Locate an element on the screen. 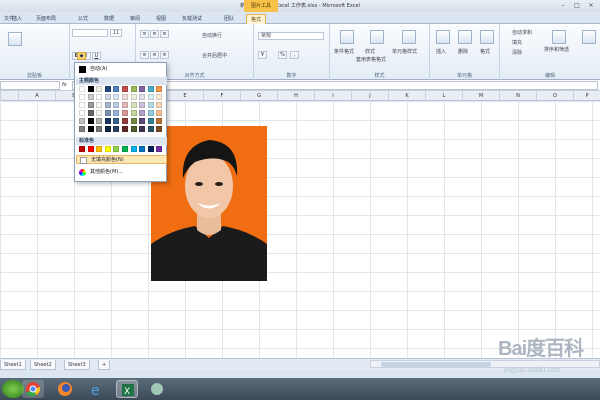  column-header: I is located at coordinates (332, 96).